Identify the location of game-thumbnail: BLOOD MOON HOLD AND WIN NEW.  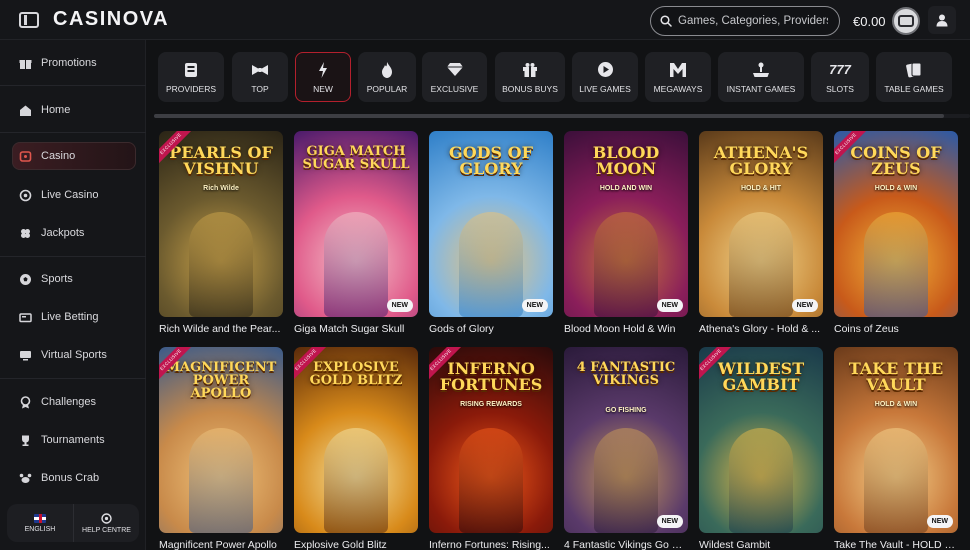
(626, 224).